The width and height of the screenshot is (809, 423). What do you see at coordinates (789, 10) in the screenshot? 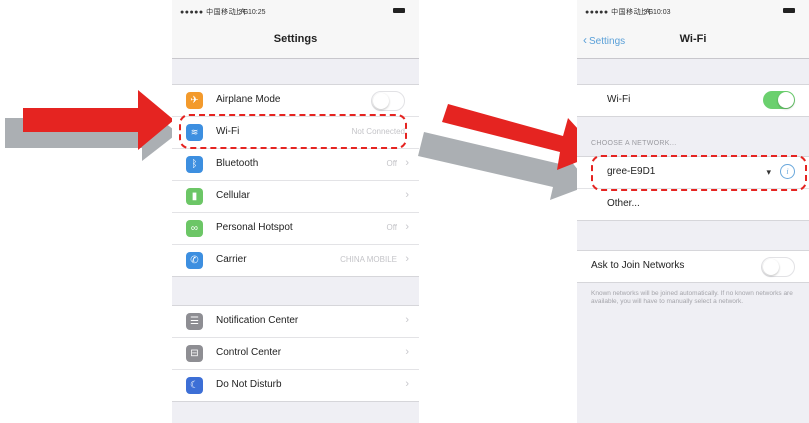
I see `battery-icon` at bounding box center [789, 10].